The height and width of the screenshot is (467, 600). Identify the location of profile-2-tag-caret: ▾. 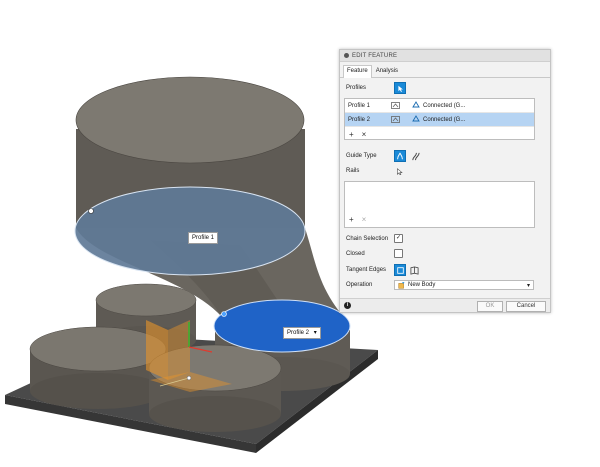
(315, 333).